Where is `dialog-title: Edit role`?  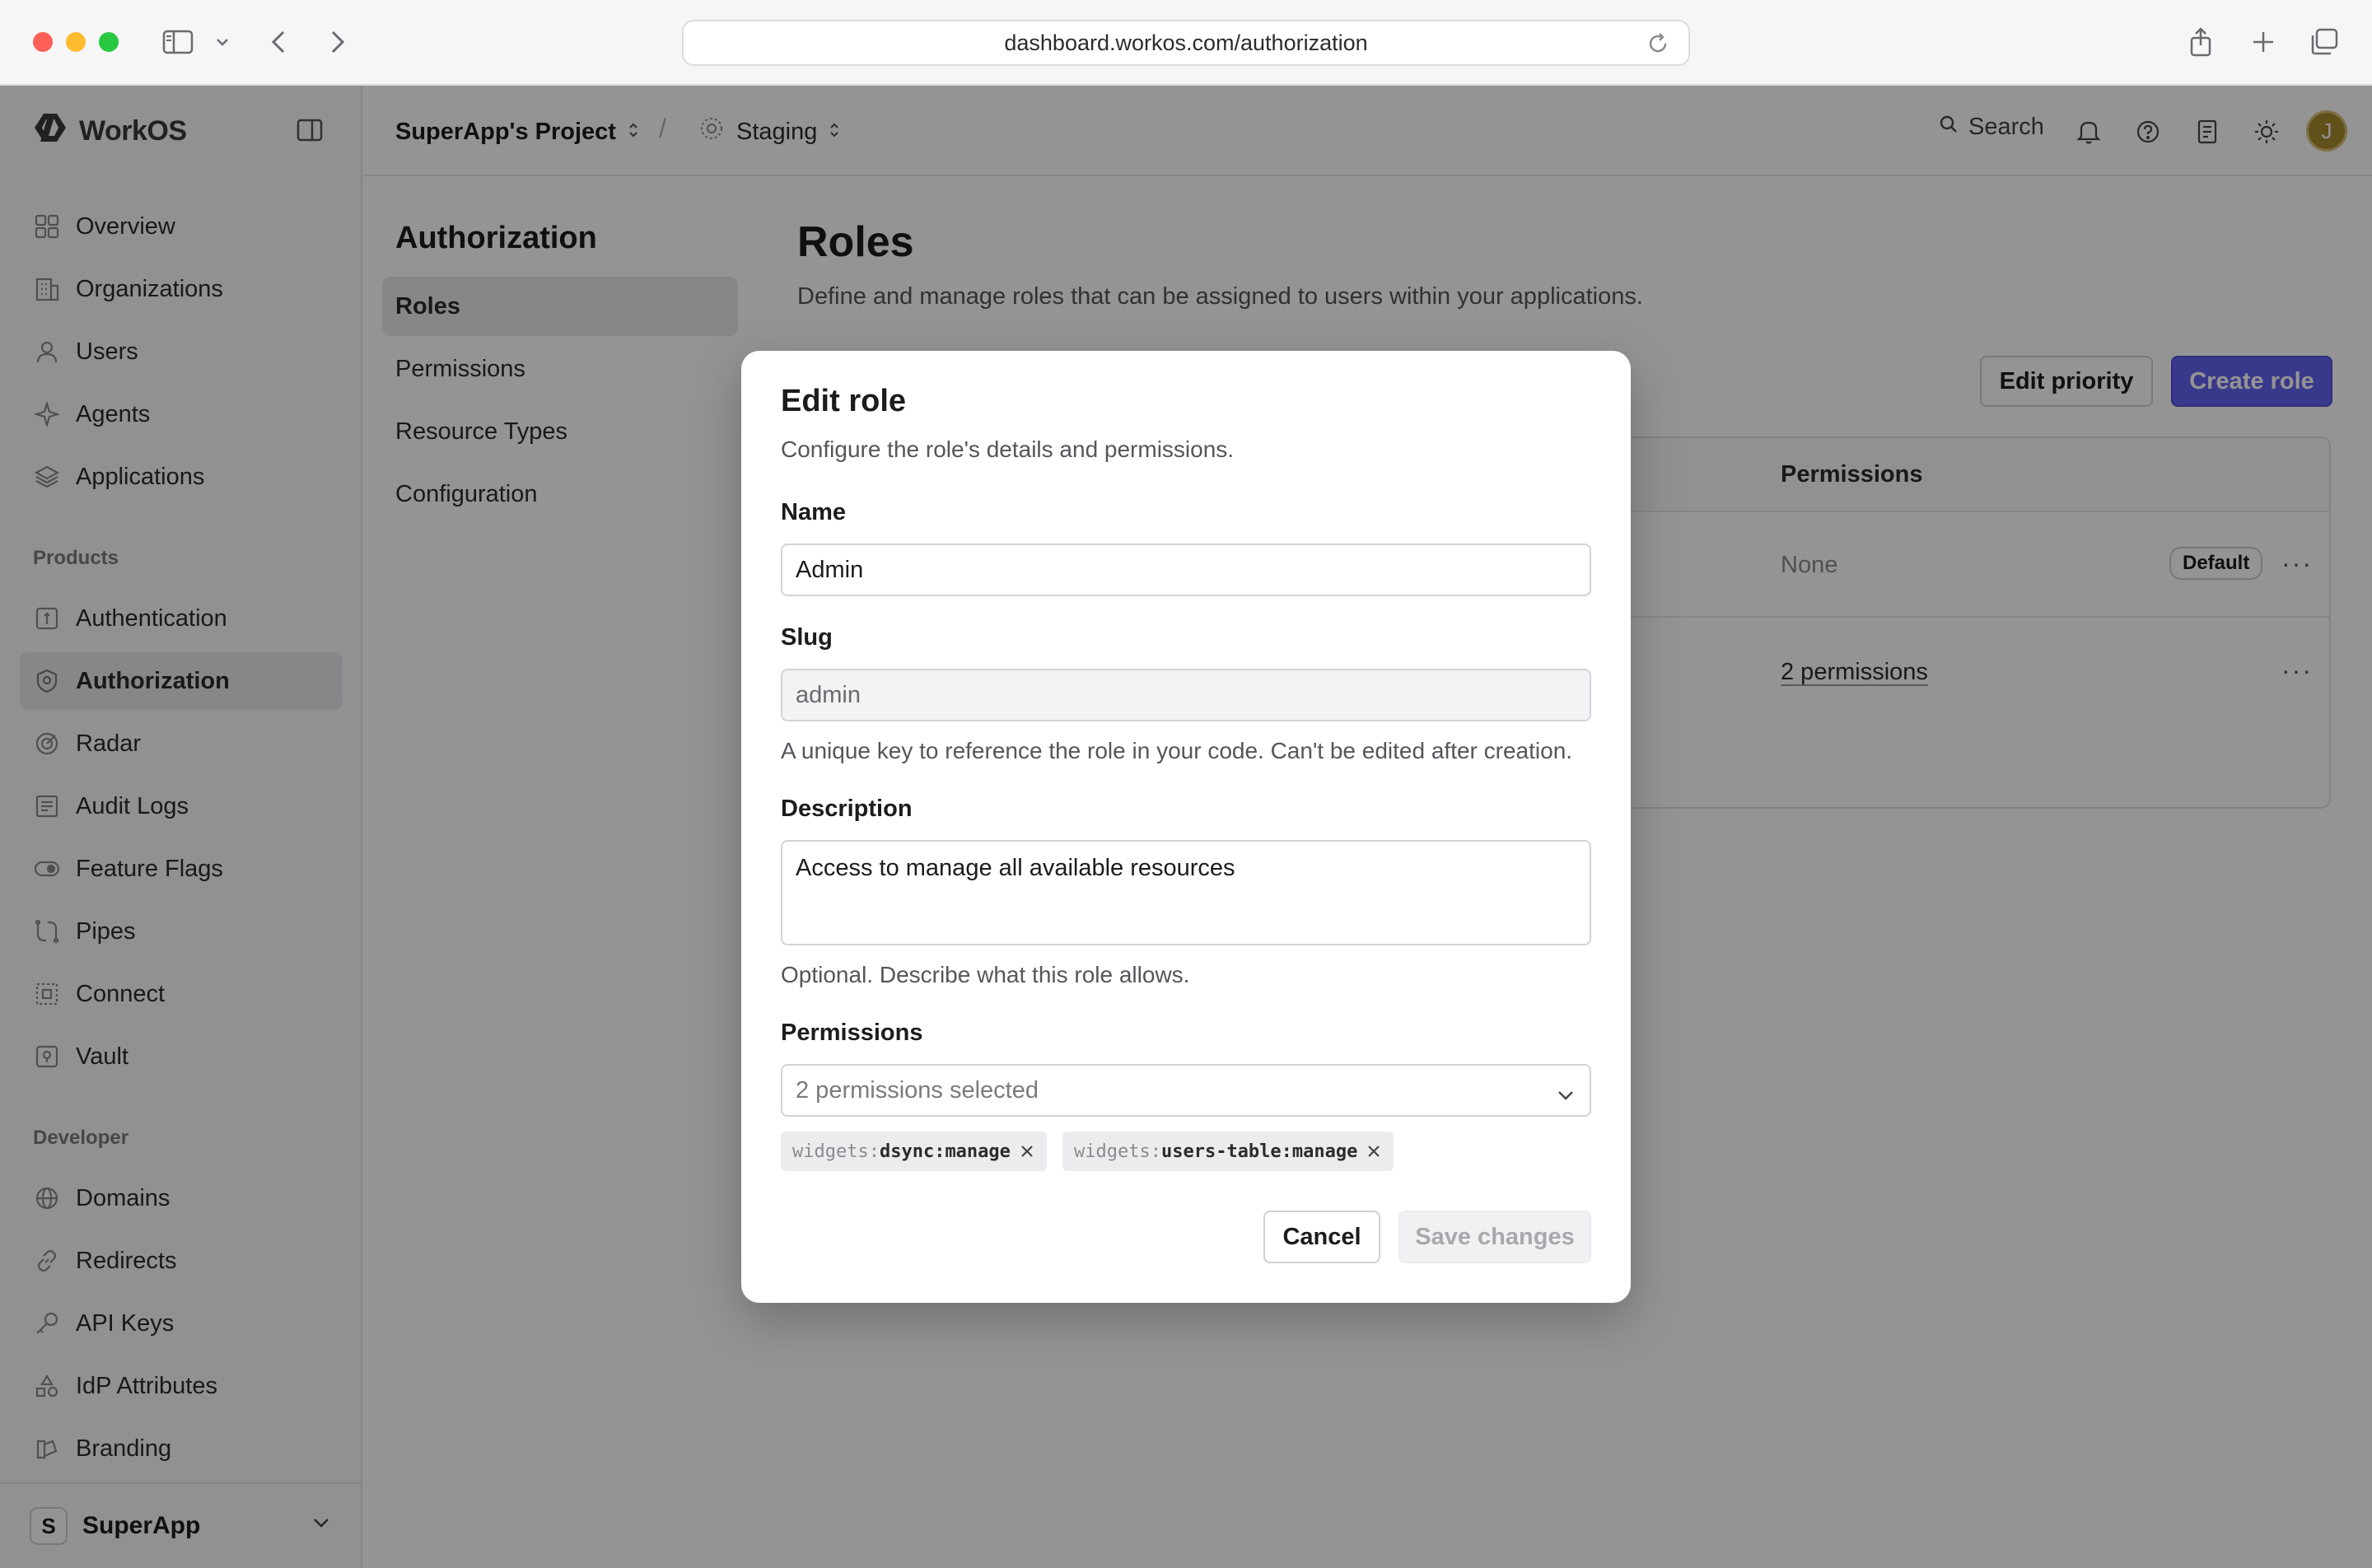 dialog-title: Edit role is located at coordinates (844, 401).